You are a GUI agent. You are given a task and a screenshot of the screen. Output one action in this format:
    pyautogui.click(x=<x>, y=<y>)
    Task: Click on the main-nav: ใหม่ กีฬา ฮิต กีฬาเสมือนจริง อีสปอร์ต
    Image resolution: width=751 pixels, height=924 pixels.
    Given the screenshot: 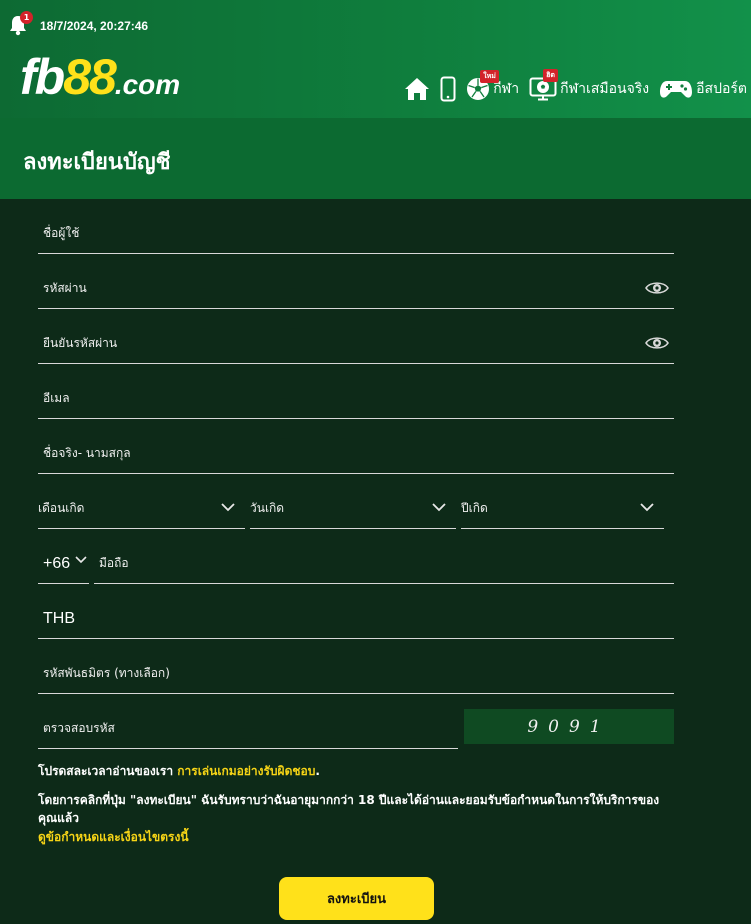 What is the action you would take?
    pyautogui.click(x=570, y=87)
    